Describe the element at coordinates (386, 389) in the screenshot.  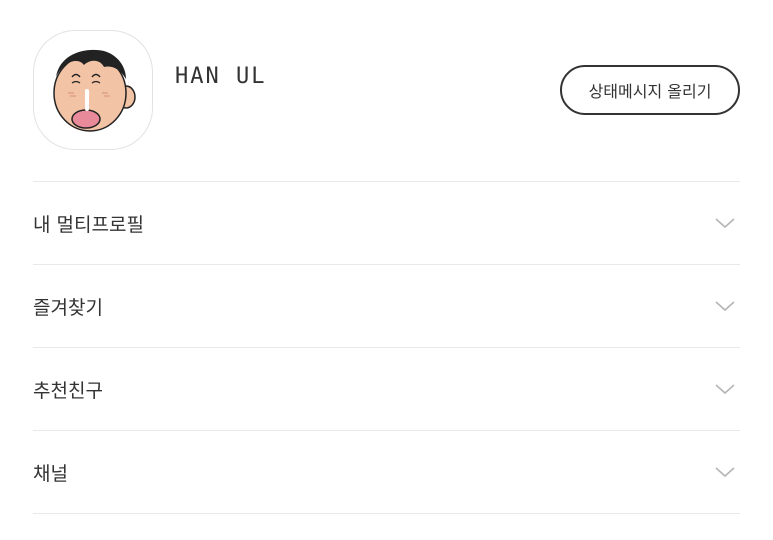
I see `menu-item-recommended-friends: 추천친구` at that location.